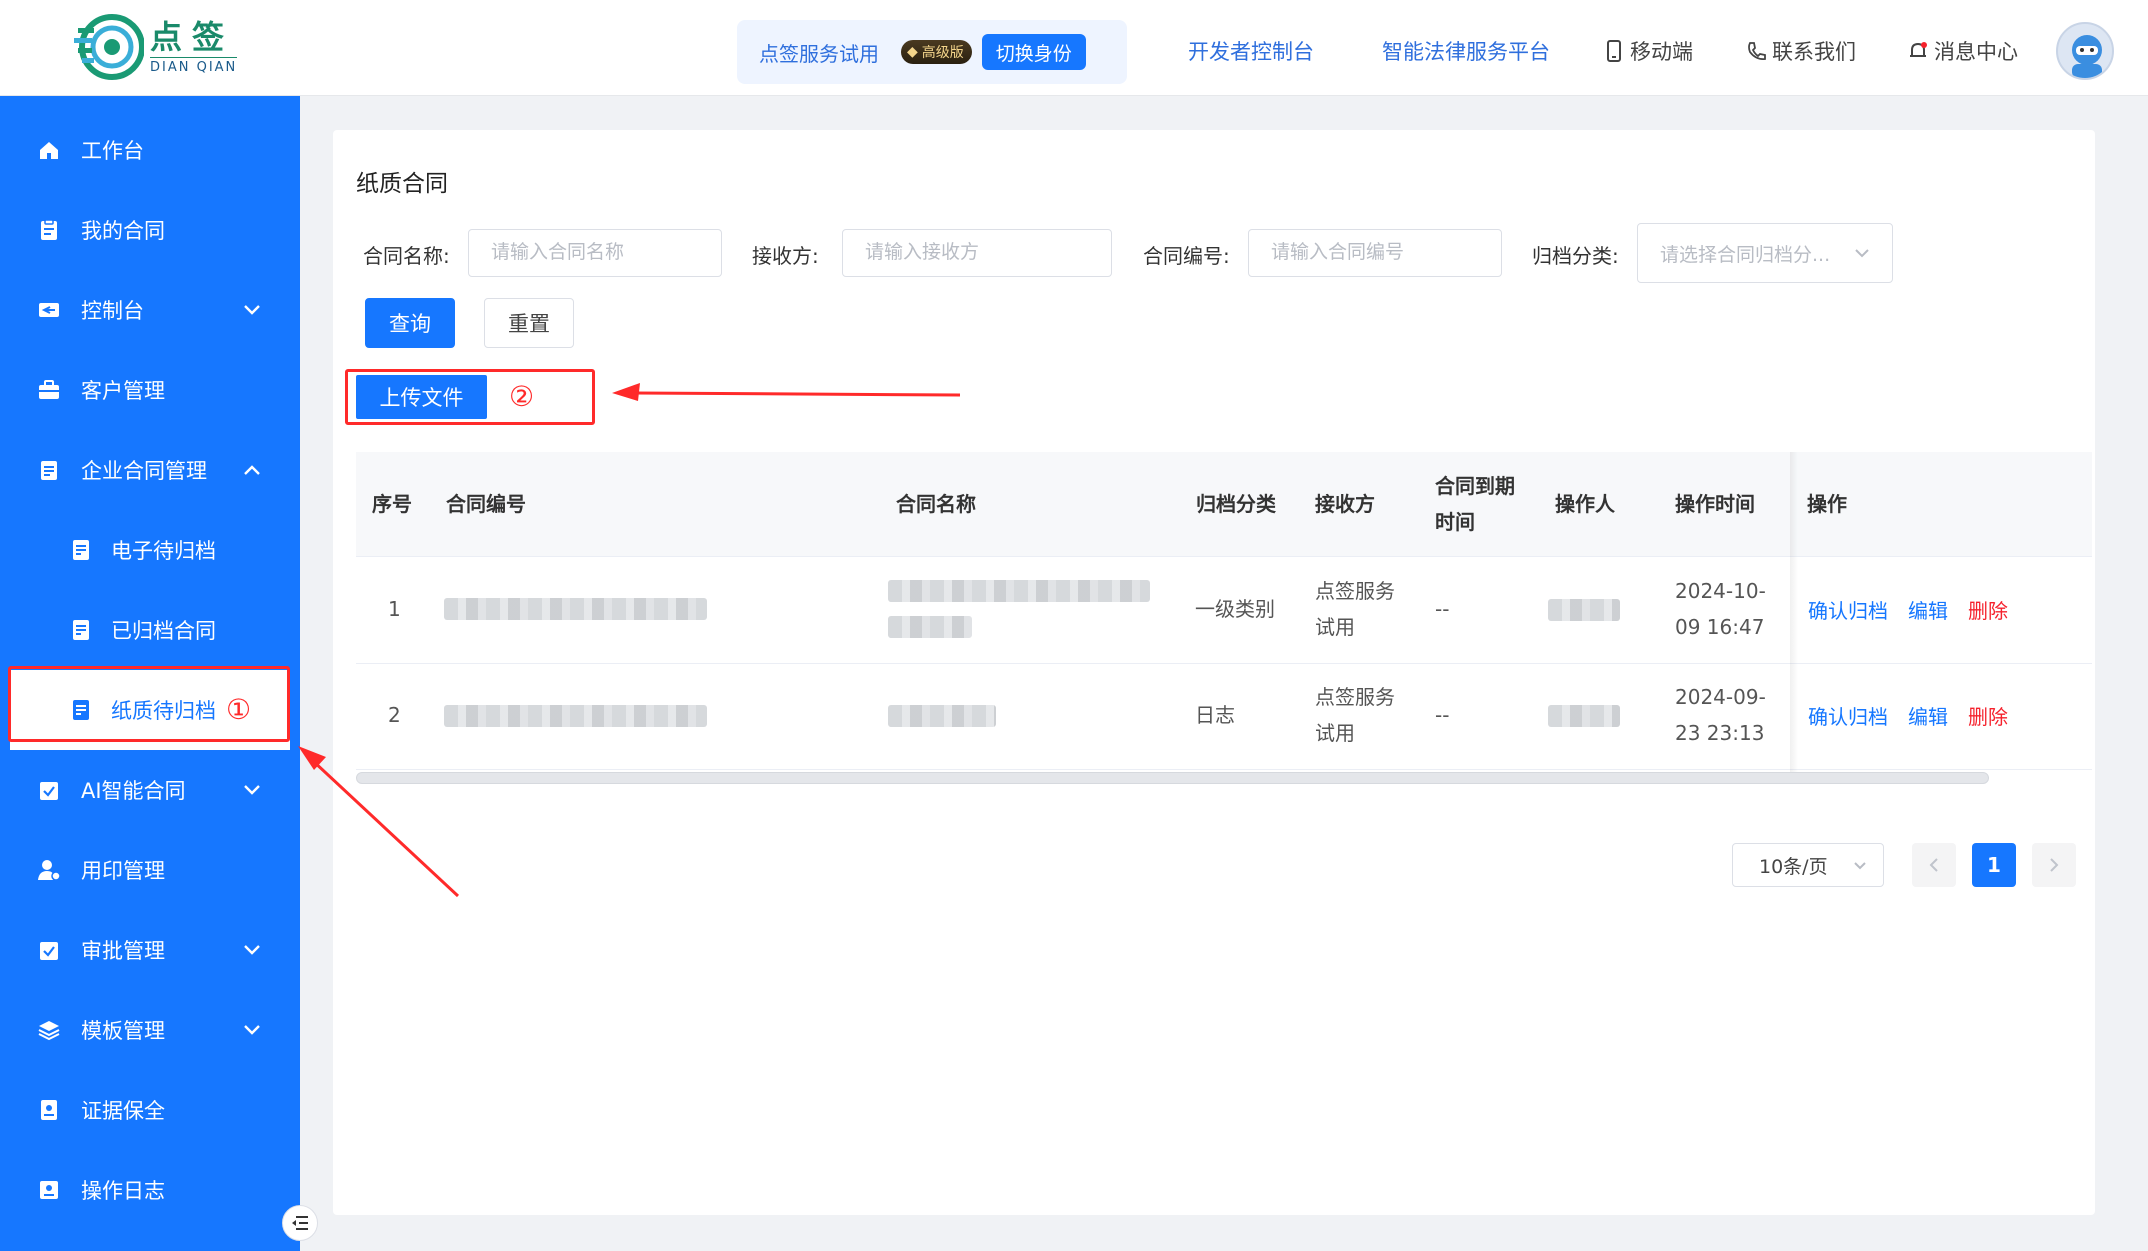 This screenshot has width=2148, height=1251. I want to click on fixed-column-shadow, so click(1794, 617).